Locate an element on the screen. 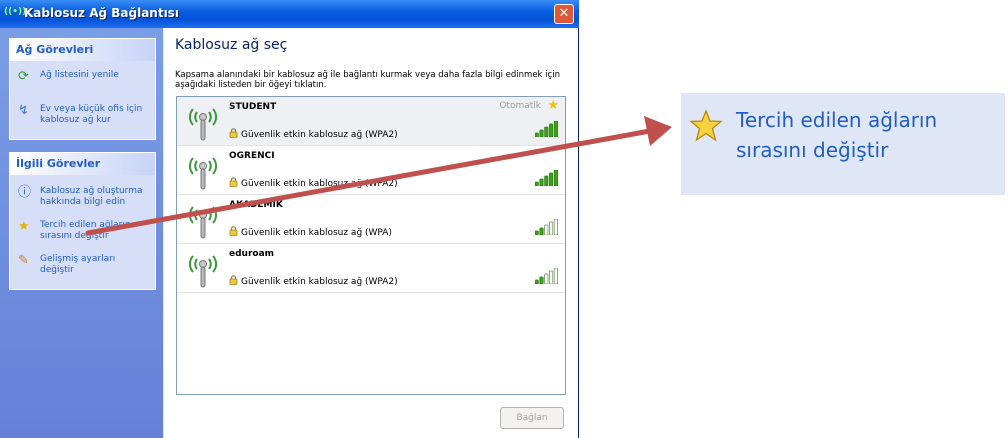 Image resolution: width=1008 pixels, height=438 pixels. refresh-network-list-link: ⟳ Ağ listesini yenile is located at coordinates (82, 77).